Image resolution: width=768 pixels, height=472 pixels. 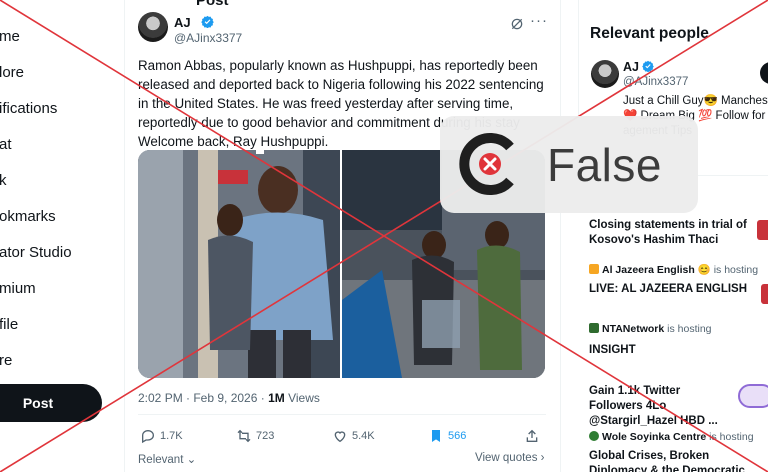 What do you see at coordinates (604, 165) in the screenshot?
I see `verdict-label: False` at bounding box center [604, 165].